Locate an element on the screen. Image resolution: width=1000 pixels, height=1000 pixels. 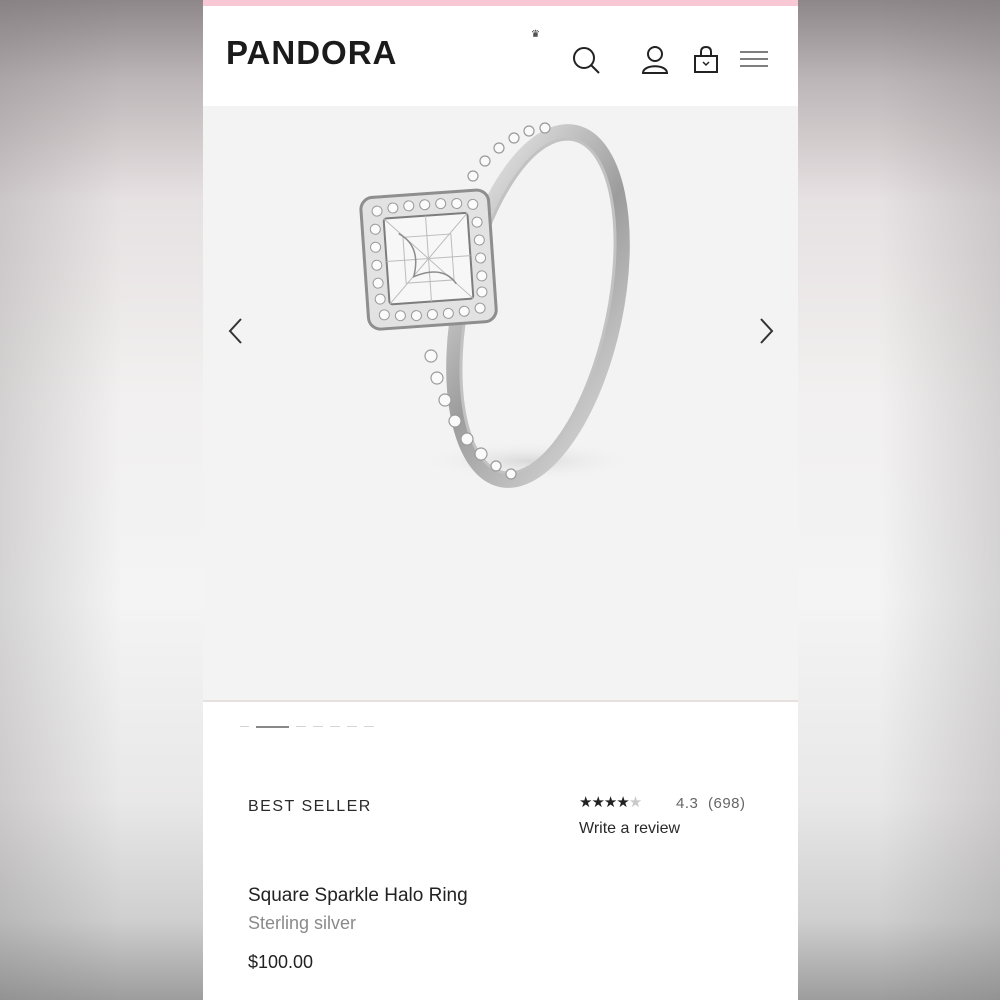
empty-star-icon: ★ is located at coordinates (635, 802).